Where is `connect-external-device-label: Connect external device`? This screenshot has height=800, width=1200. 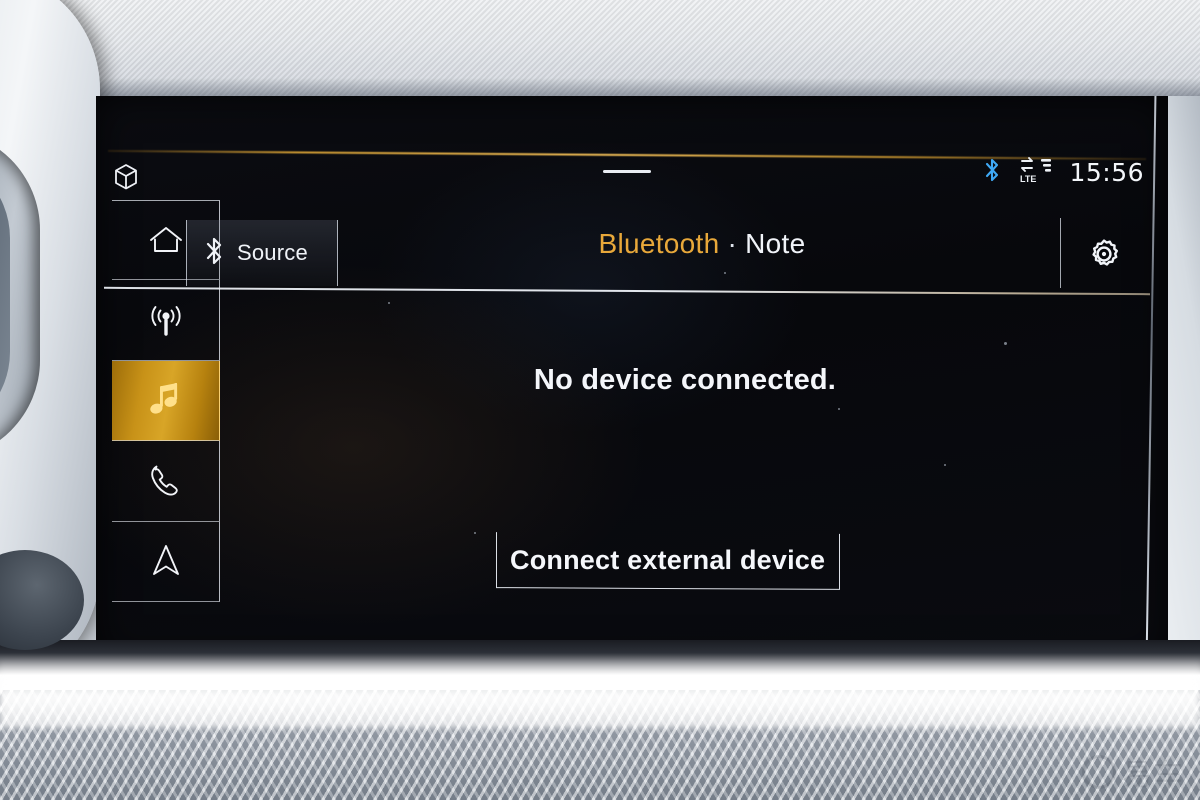
connect-external-device-label: Connect external device is located at coordinates (668, 560).